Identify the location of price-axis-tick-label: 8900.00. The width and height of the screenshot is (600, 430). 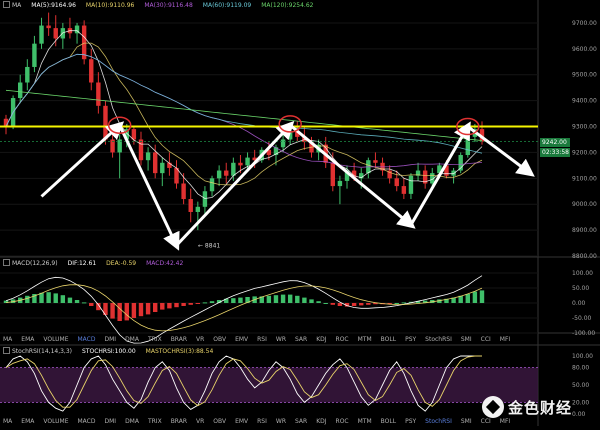
(584, 230).